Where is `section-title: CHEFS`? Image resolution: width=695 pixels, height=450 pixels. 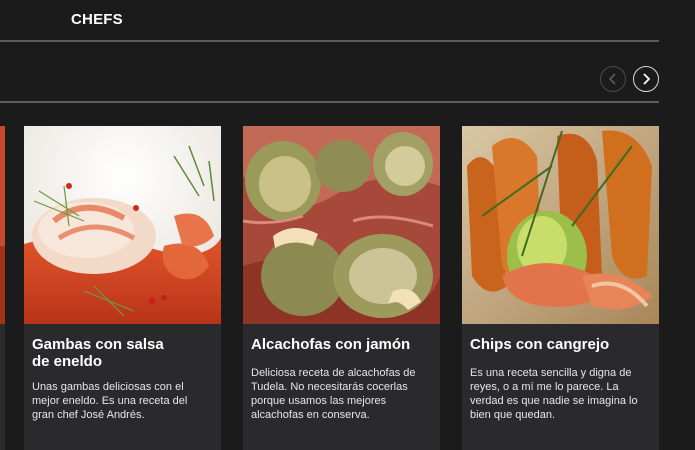 section-title: CHEFS is located at coordinates (97, 19).